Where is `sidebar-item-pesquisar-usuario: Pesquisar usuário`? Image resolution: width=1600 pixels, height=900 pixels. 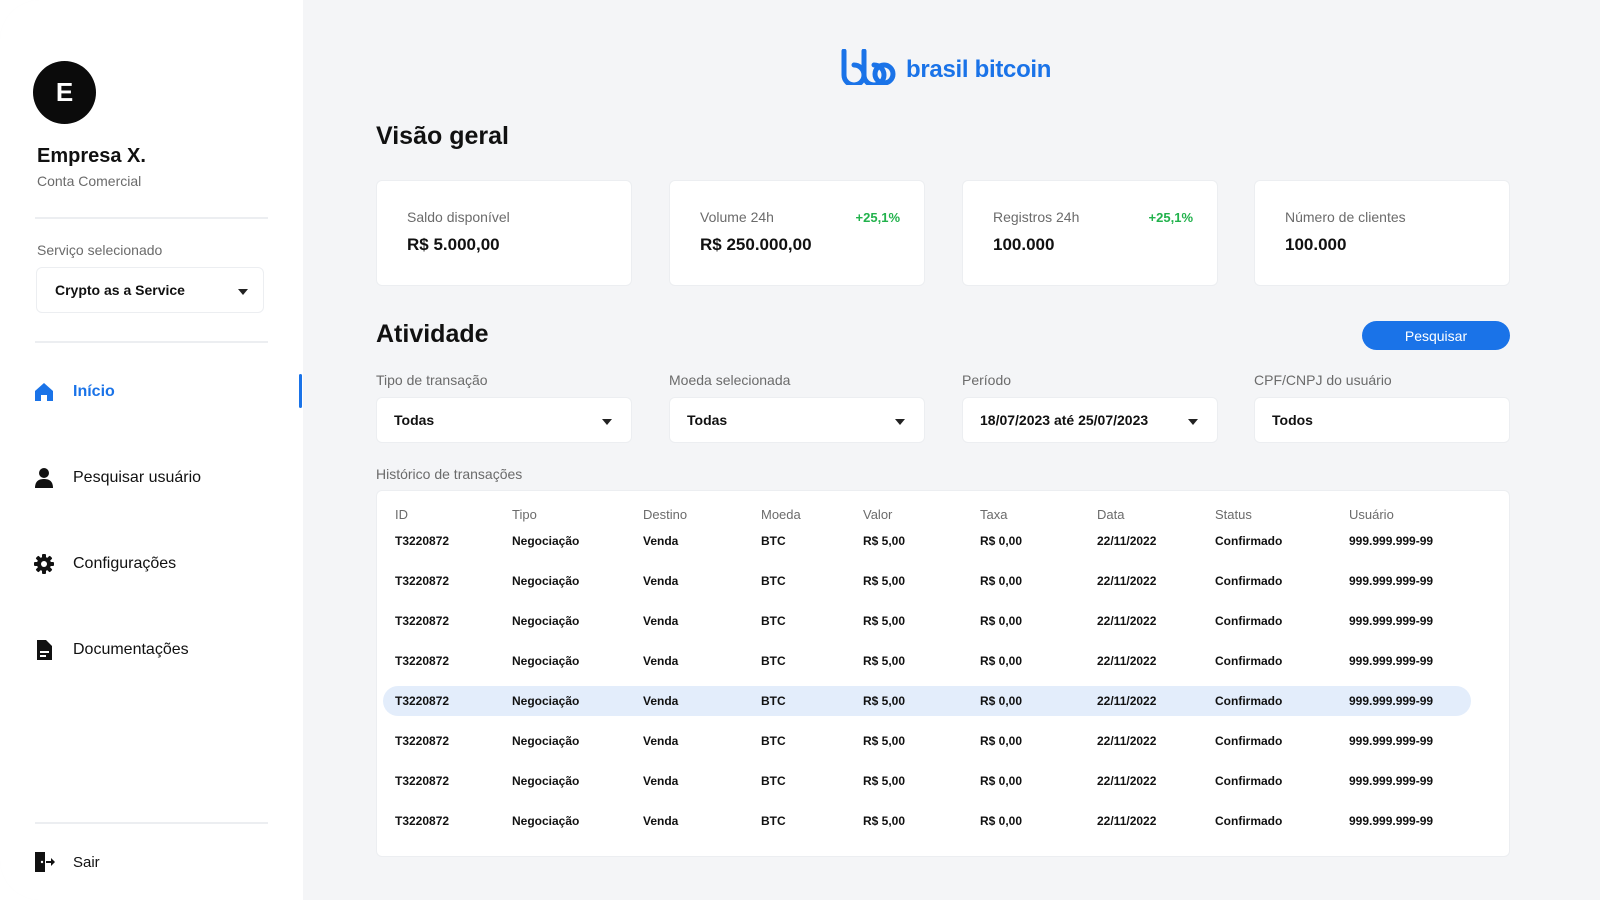
sidebar-item-pesquisar-usuario: Pesquisar usuário is located at coordinates (117, 478).